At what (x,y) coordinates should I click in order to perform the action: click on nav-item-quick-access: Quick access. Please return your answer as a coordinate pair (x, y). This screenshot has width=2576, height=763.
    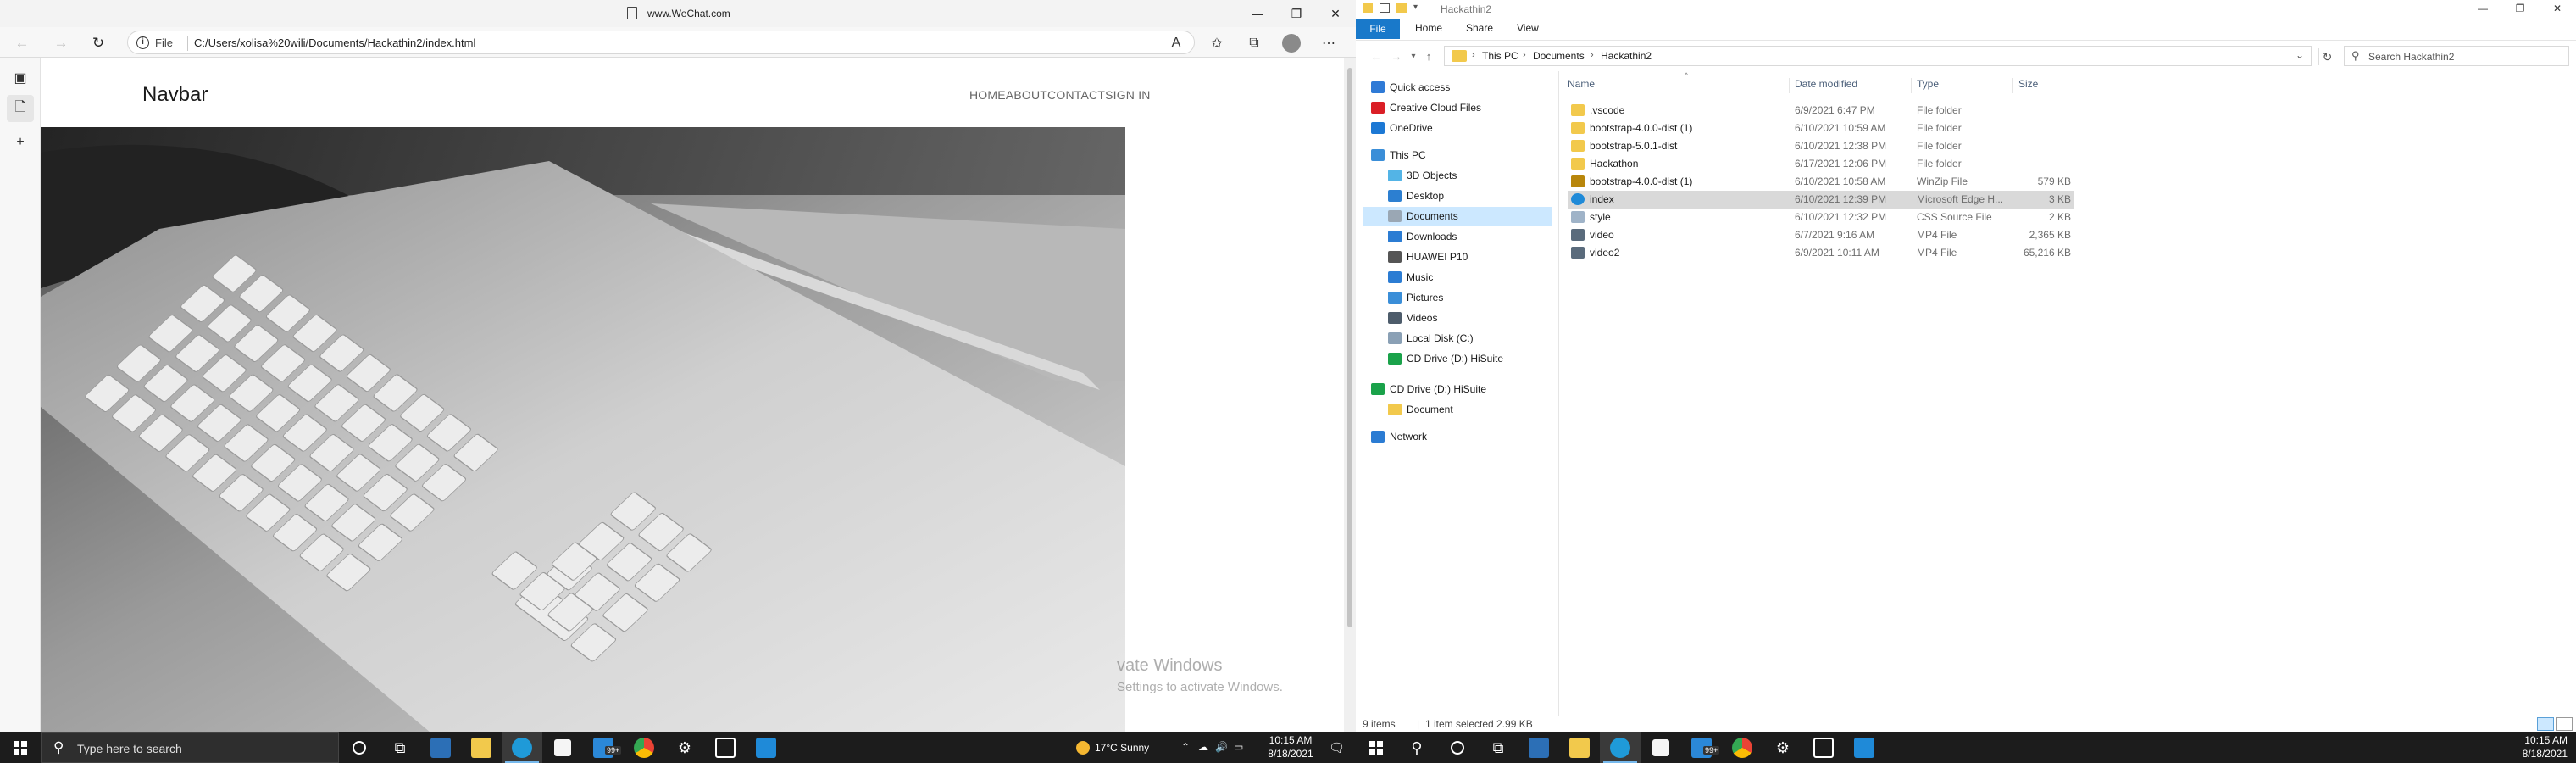
    Looking at the image, I should click on (1457, 87).